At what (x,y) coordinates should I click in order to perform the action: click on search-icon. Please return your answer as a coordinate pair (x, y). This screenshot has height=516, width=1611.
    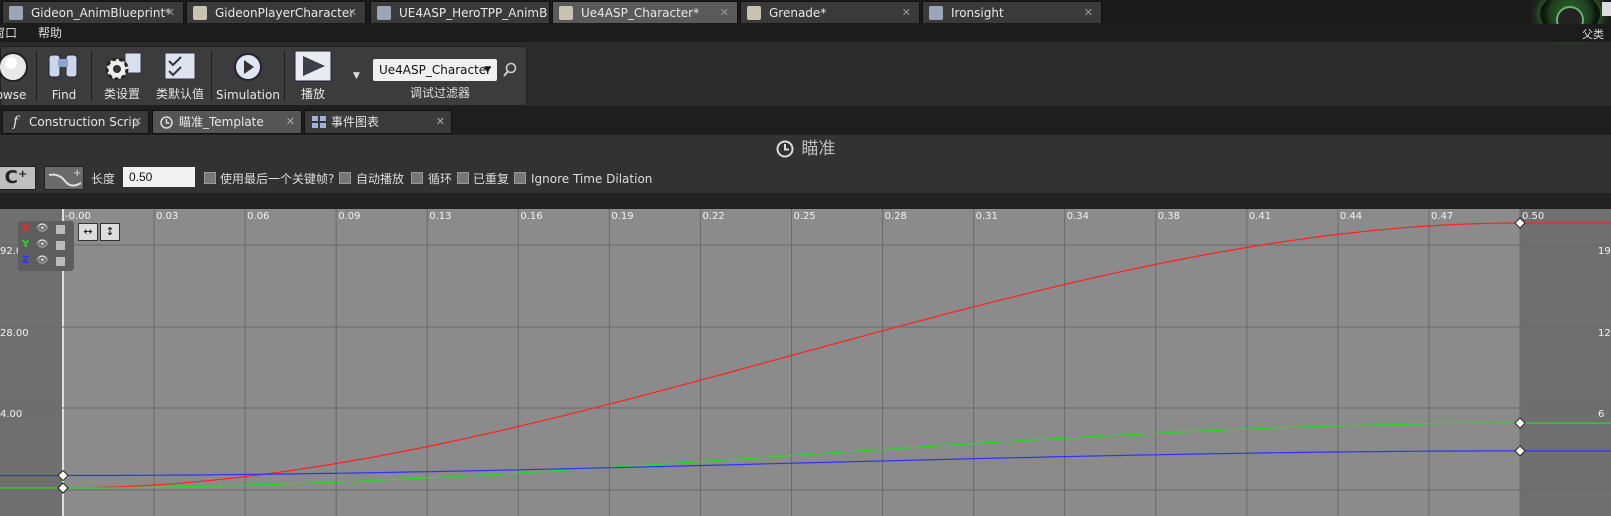
    Looking at the image, I should click on (510, 72).